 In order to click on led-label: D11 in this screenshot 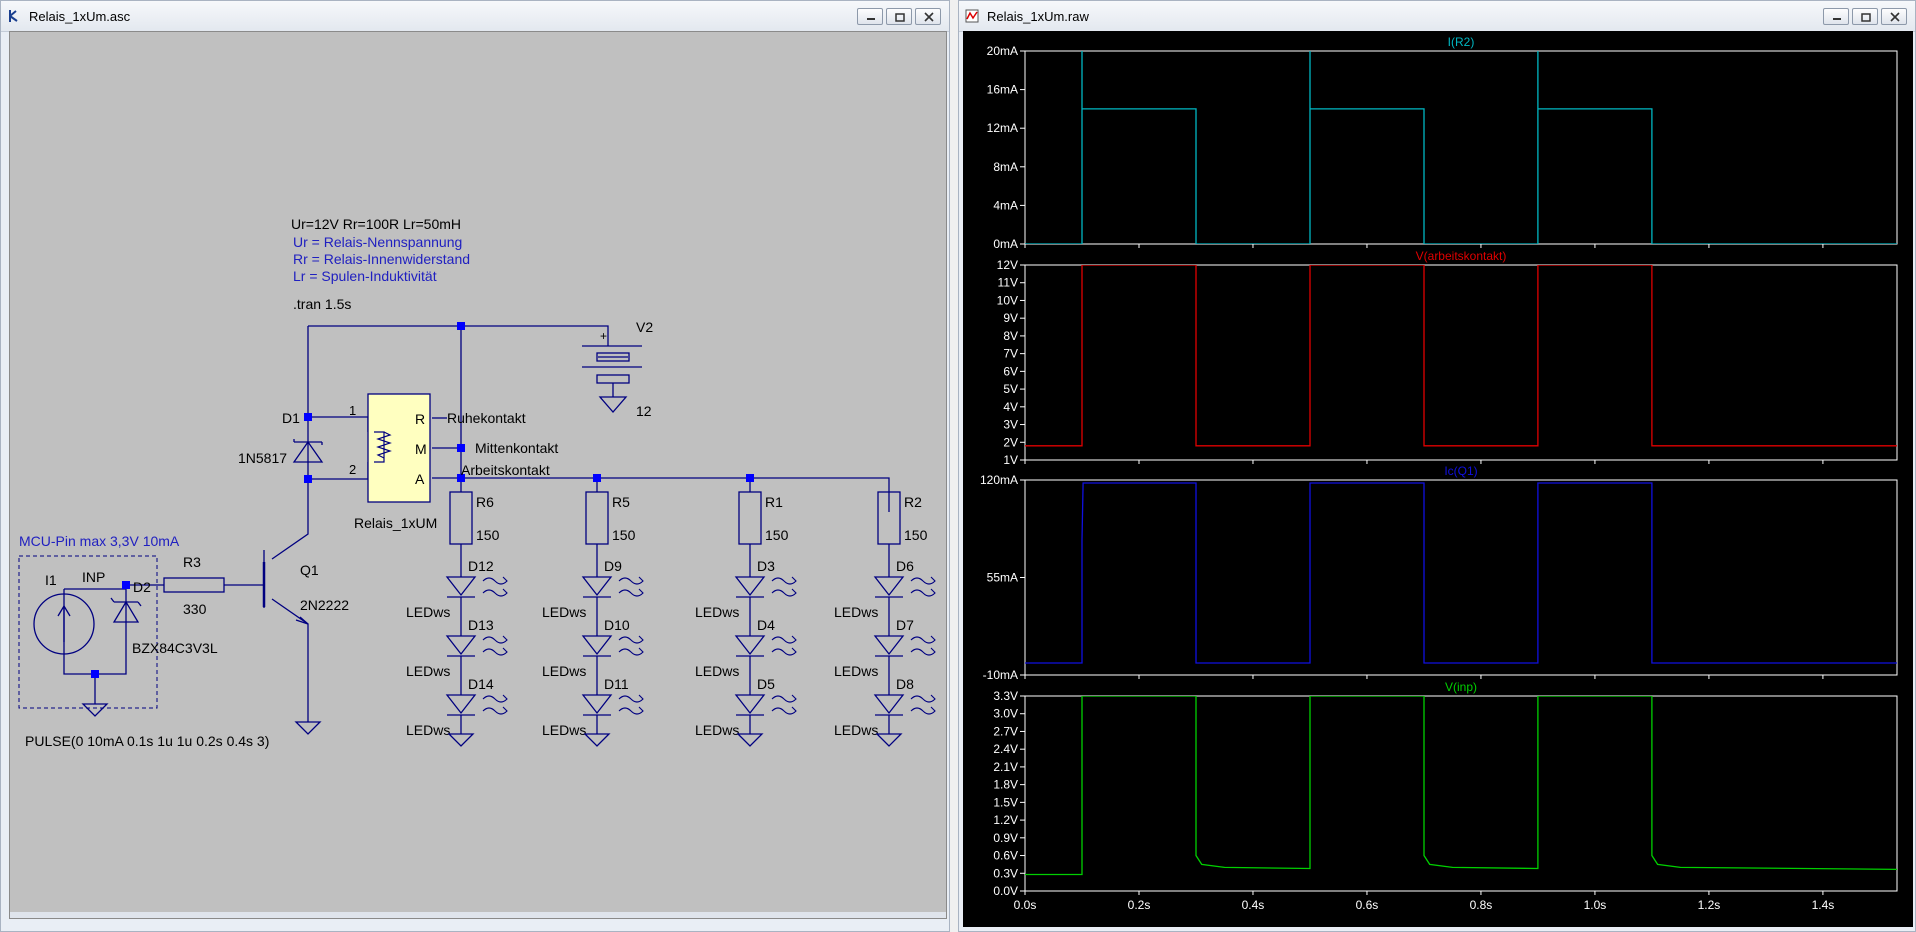, I will do `click(616, 684)`.